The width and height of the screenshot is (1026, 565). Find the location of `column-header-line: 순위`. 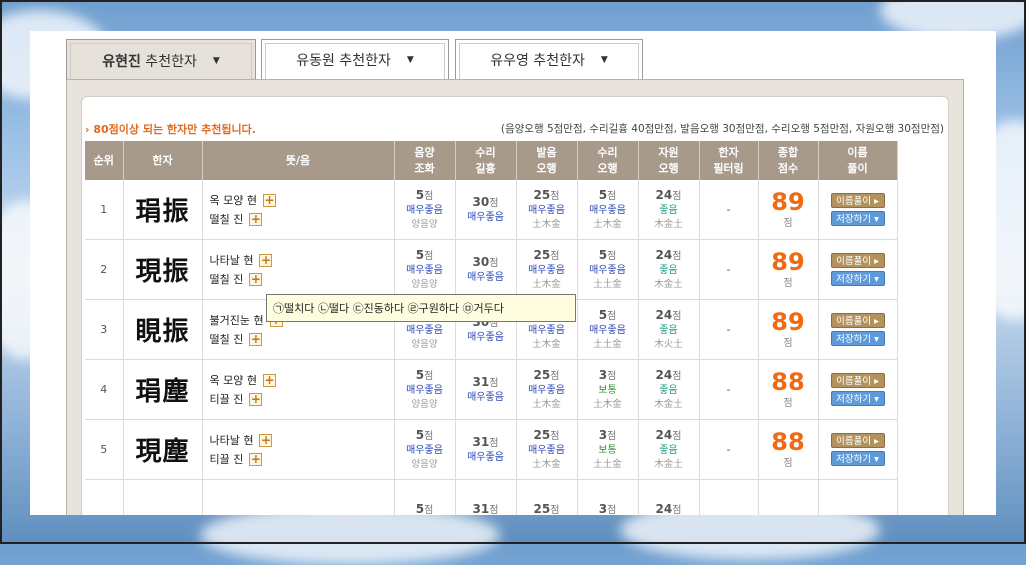

column-header-line: 순위 is located at coordinates (103, 160).